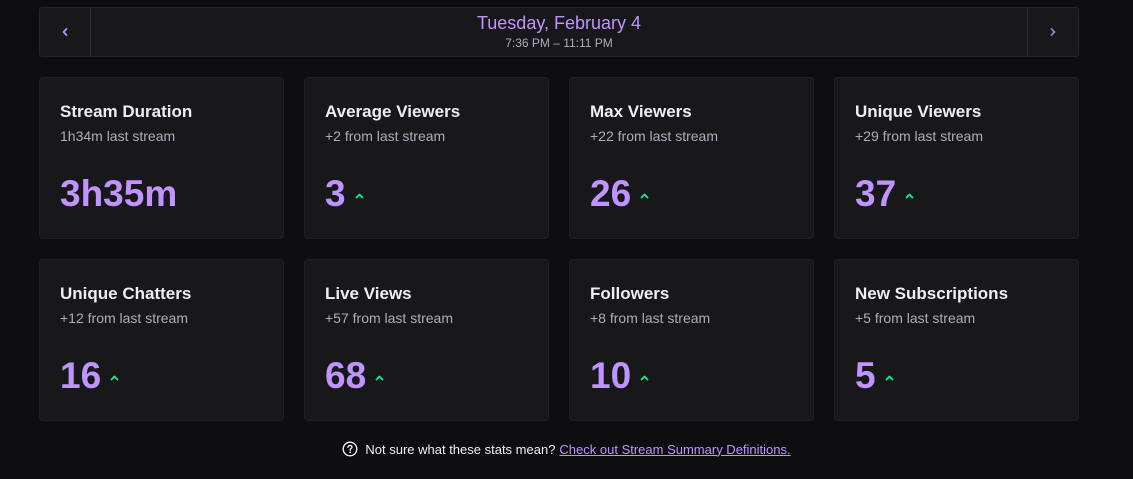 The width and height of the screenshot is (1133, 479). Describe the element at coordinates (611, 375) in the screenshot. I see `stat-value: 10` at that location.